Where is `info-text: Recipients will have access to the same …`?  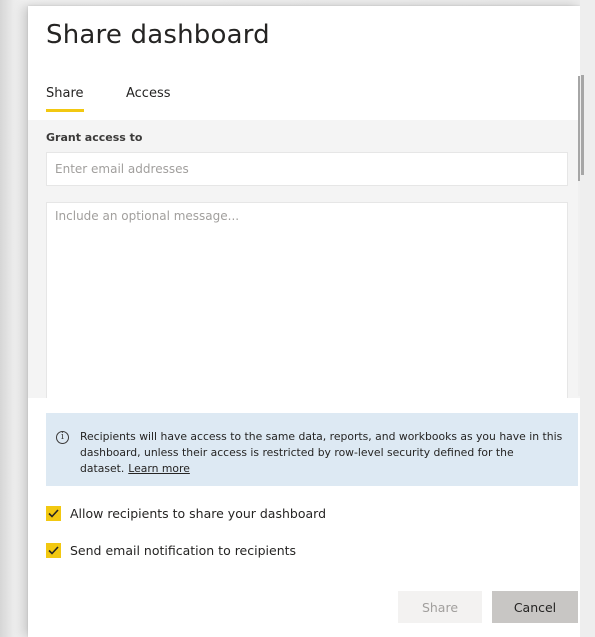
info-text: Recipients will have access to the same … is located at coordinates (324, 453).